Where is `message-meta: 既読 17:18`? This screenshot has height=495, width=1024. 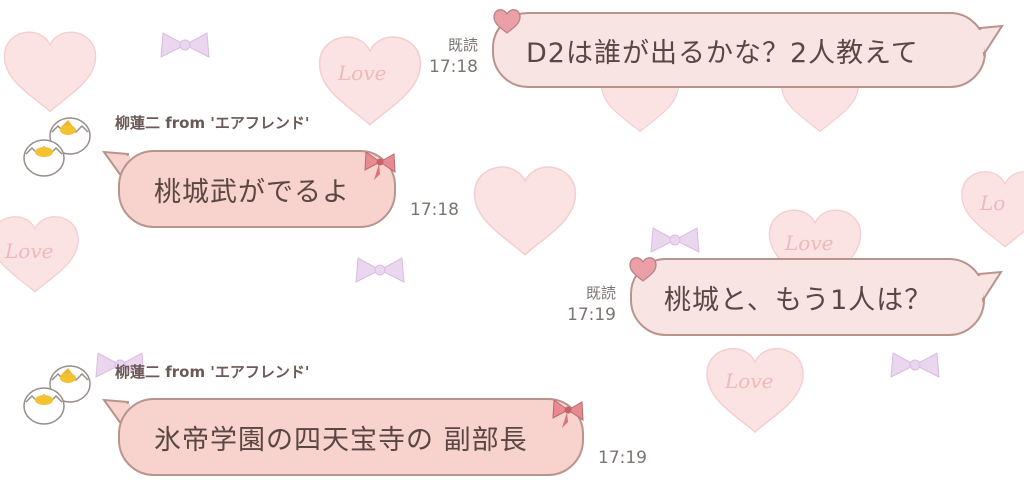 message-meta: 既読 17:18 is located at coordinates (439, 56).